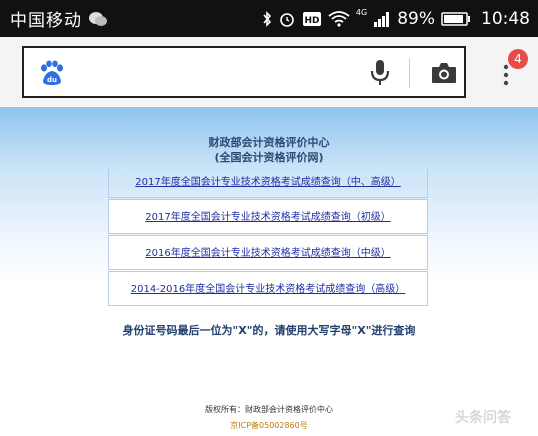  Describe the element at coordinates (268, 216) in the screenshot. I see `query-link-2017-junior: 2017年度全国会计专业技术资格考试成绩查询（初级）` at that location.